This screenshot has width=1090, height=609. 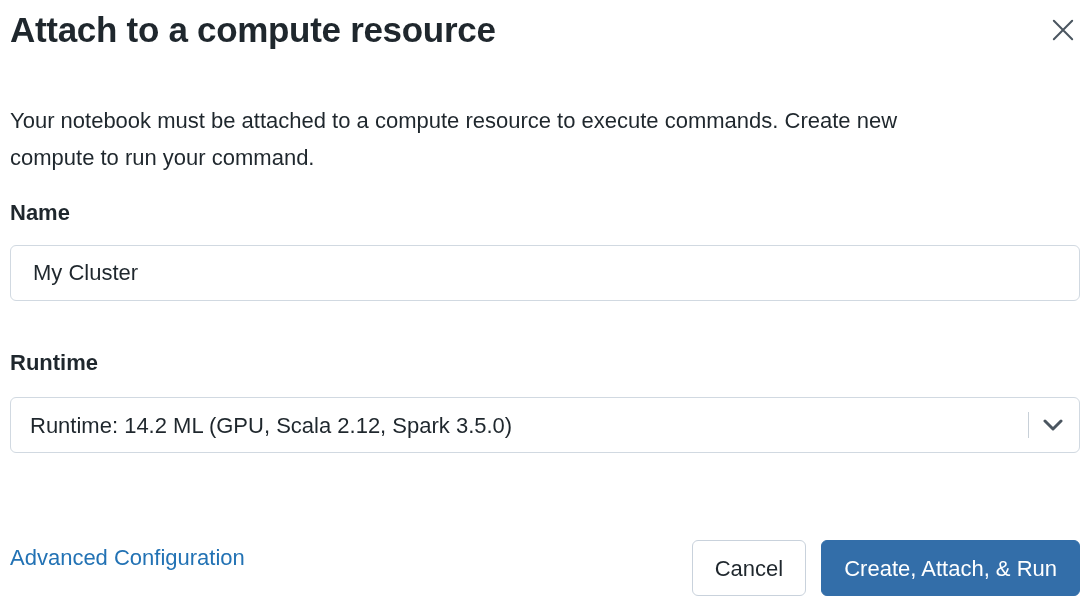 What do you see at coordinates (1053, 425) in the screenshot?
I see `chevron-down-icon` at bounding box center [1053, 425].